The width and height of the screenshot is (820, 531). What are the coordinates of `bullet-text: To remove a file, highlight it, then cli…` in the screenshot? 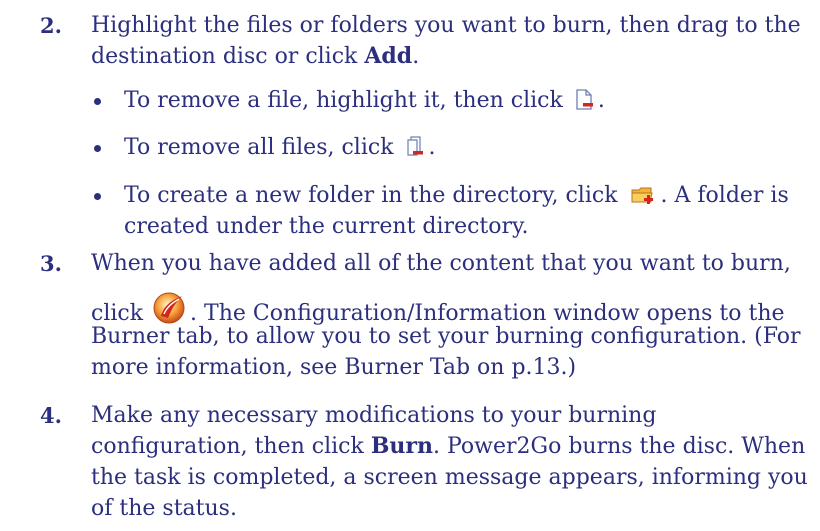 It's located at (343, 100).